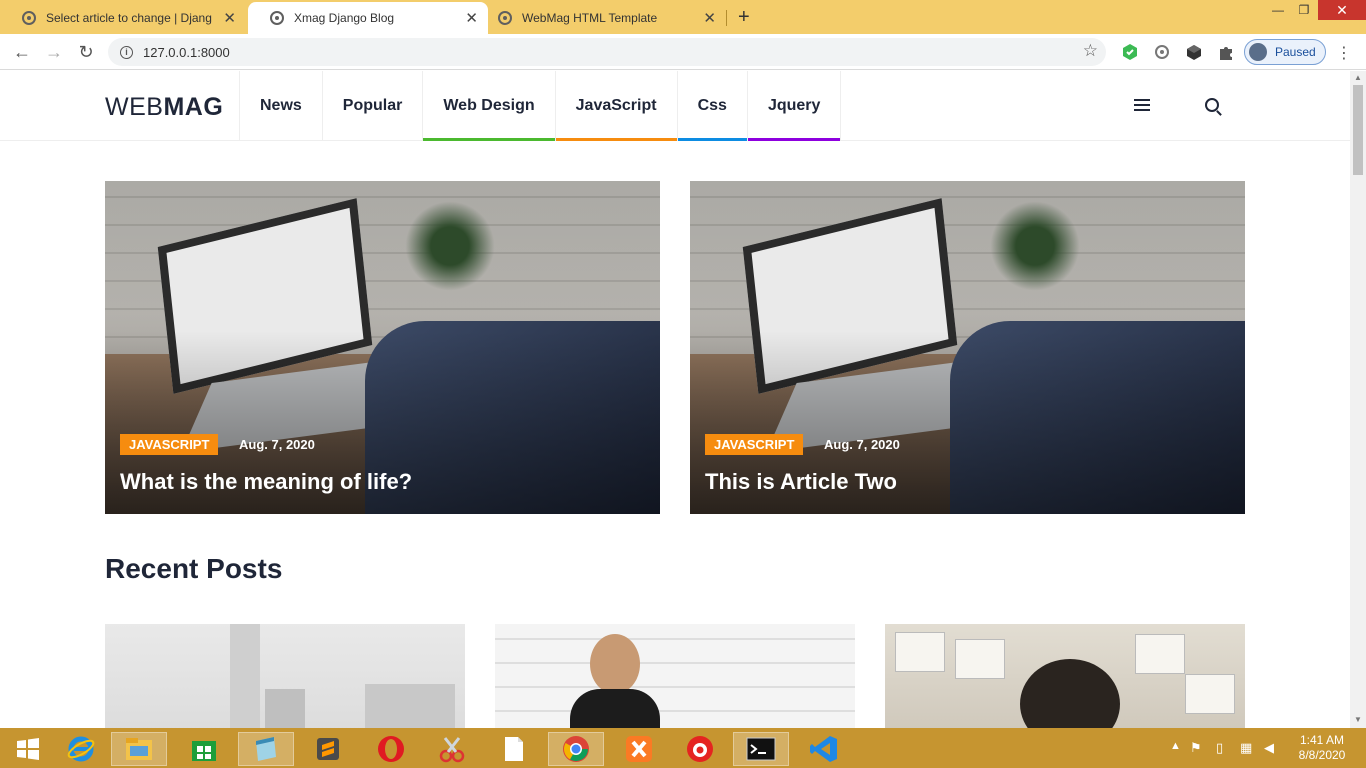 The image size is (1366, 768). What do you see at coordinates (1322, 740) in the screenshot?
I see `clock-time: 1:41 AM` at bounding box center [1322, 740].